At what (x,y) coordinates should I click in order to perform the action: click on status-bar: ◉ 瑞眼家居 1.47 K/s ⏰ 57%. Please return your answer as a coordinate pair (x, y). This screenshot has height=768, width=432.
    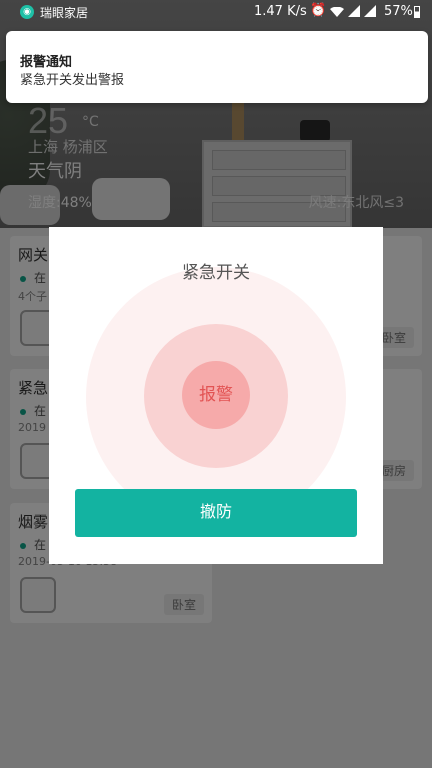
    Looking at the image, I should click on (216, 12).